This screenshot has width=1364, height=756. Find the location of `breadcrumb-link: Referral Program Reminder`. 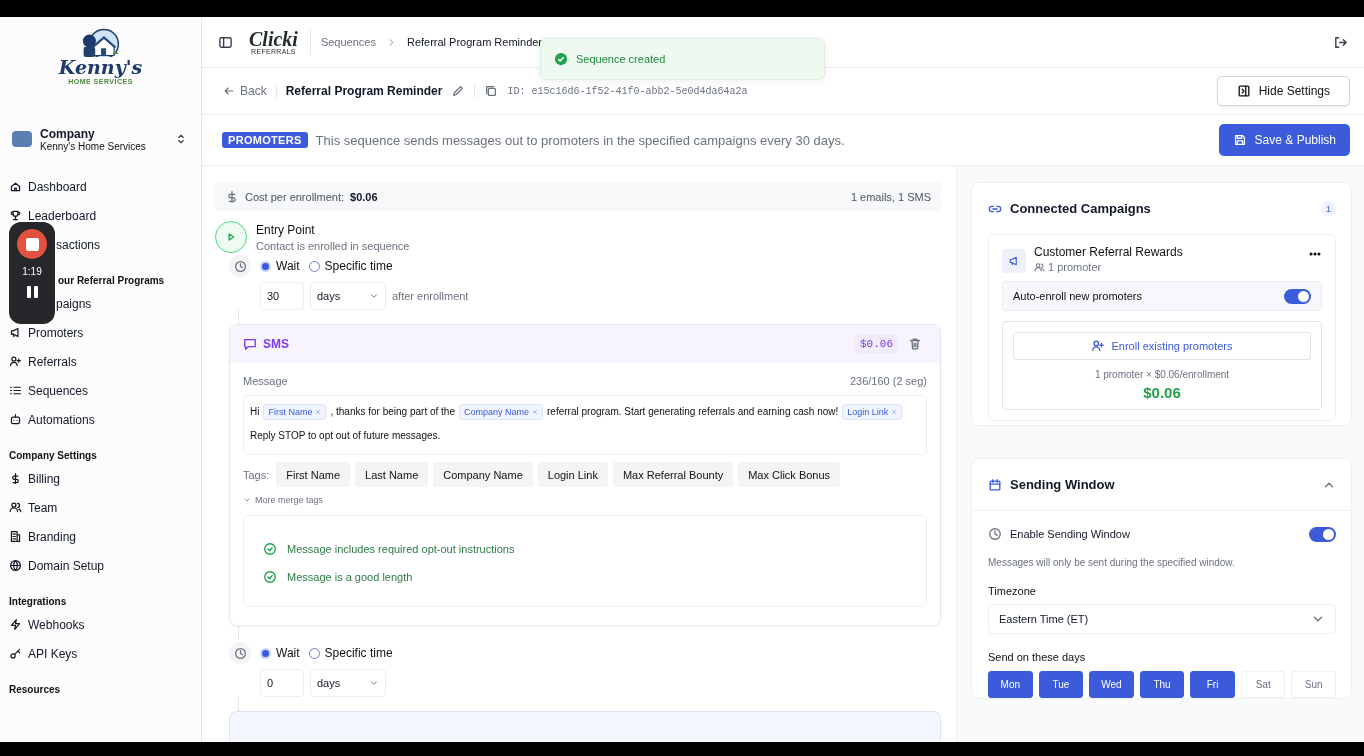

breadcrumb-link: Referral Program Reminder is located at coordinates (474, 42).